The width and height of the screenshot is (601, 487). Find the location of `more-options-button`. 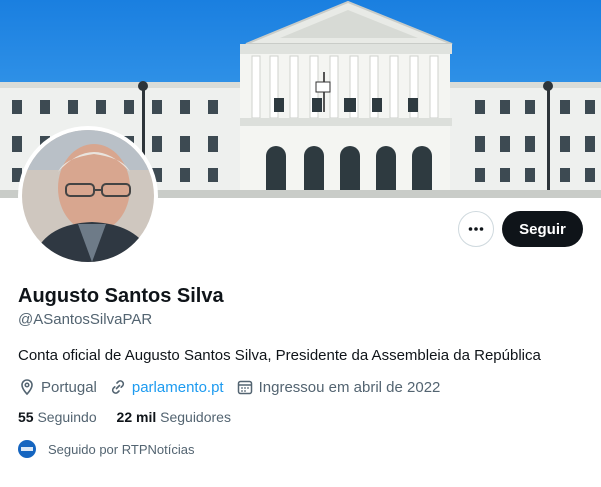

more-options-button is located at coordinates (476, 229).